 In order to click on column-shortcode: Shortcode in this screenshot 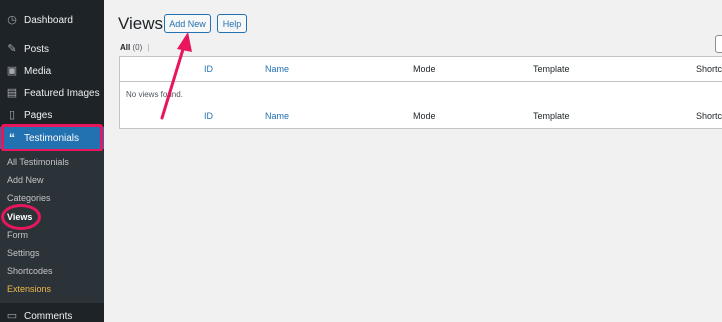, I will do `click(709, 69)`.